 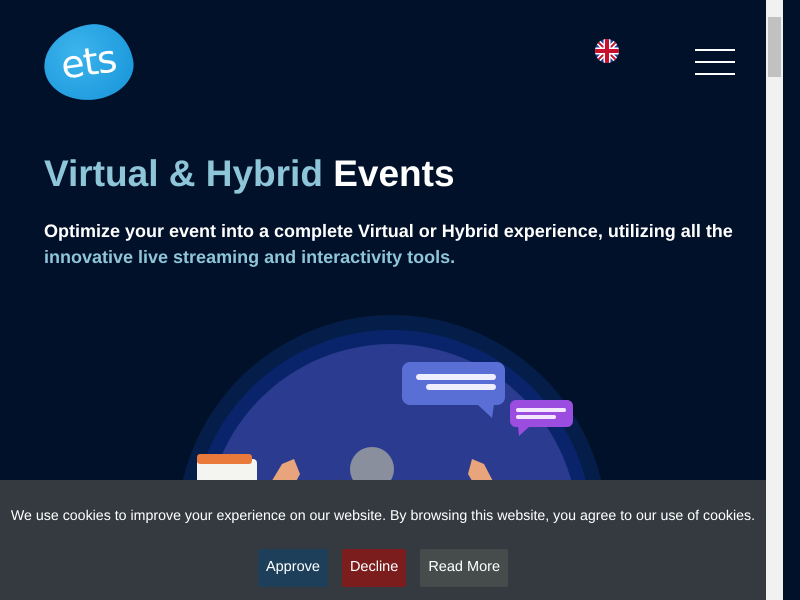 What do you see at coordinates (374, 568) in the screenshot?
I see `decline-button: Decline` at bounding box center [374, 568].